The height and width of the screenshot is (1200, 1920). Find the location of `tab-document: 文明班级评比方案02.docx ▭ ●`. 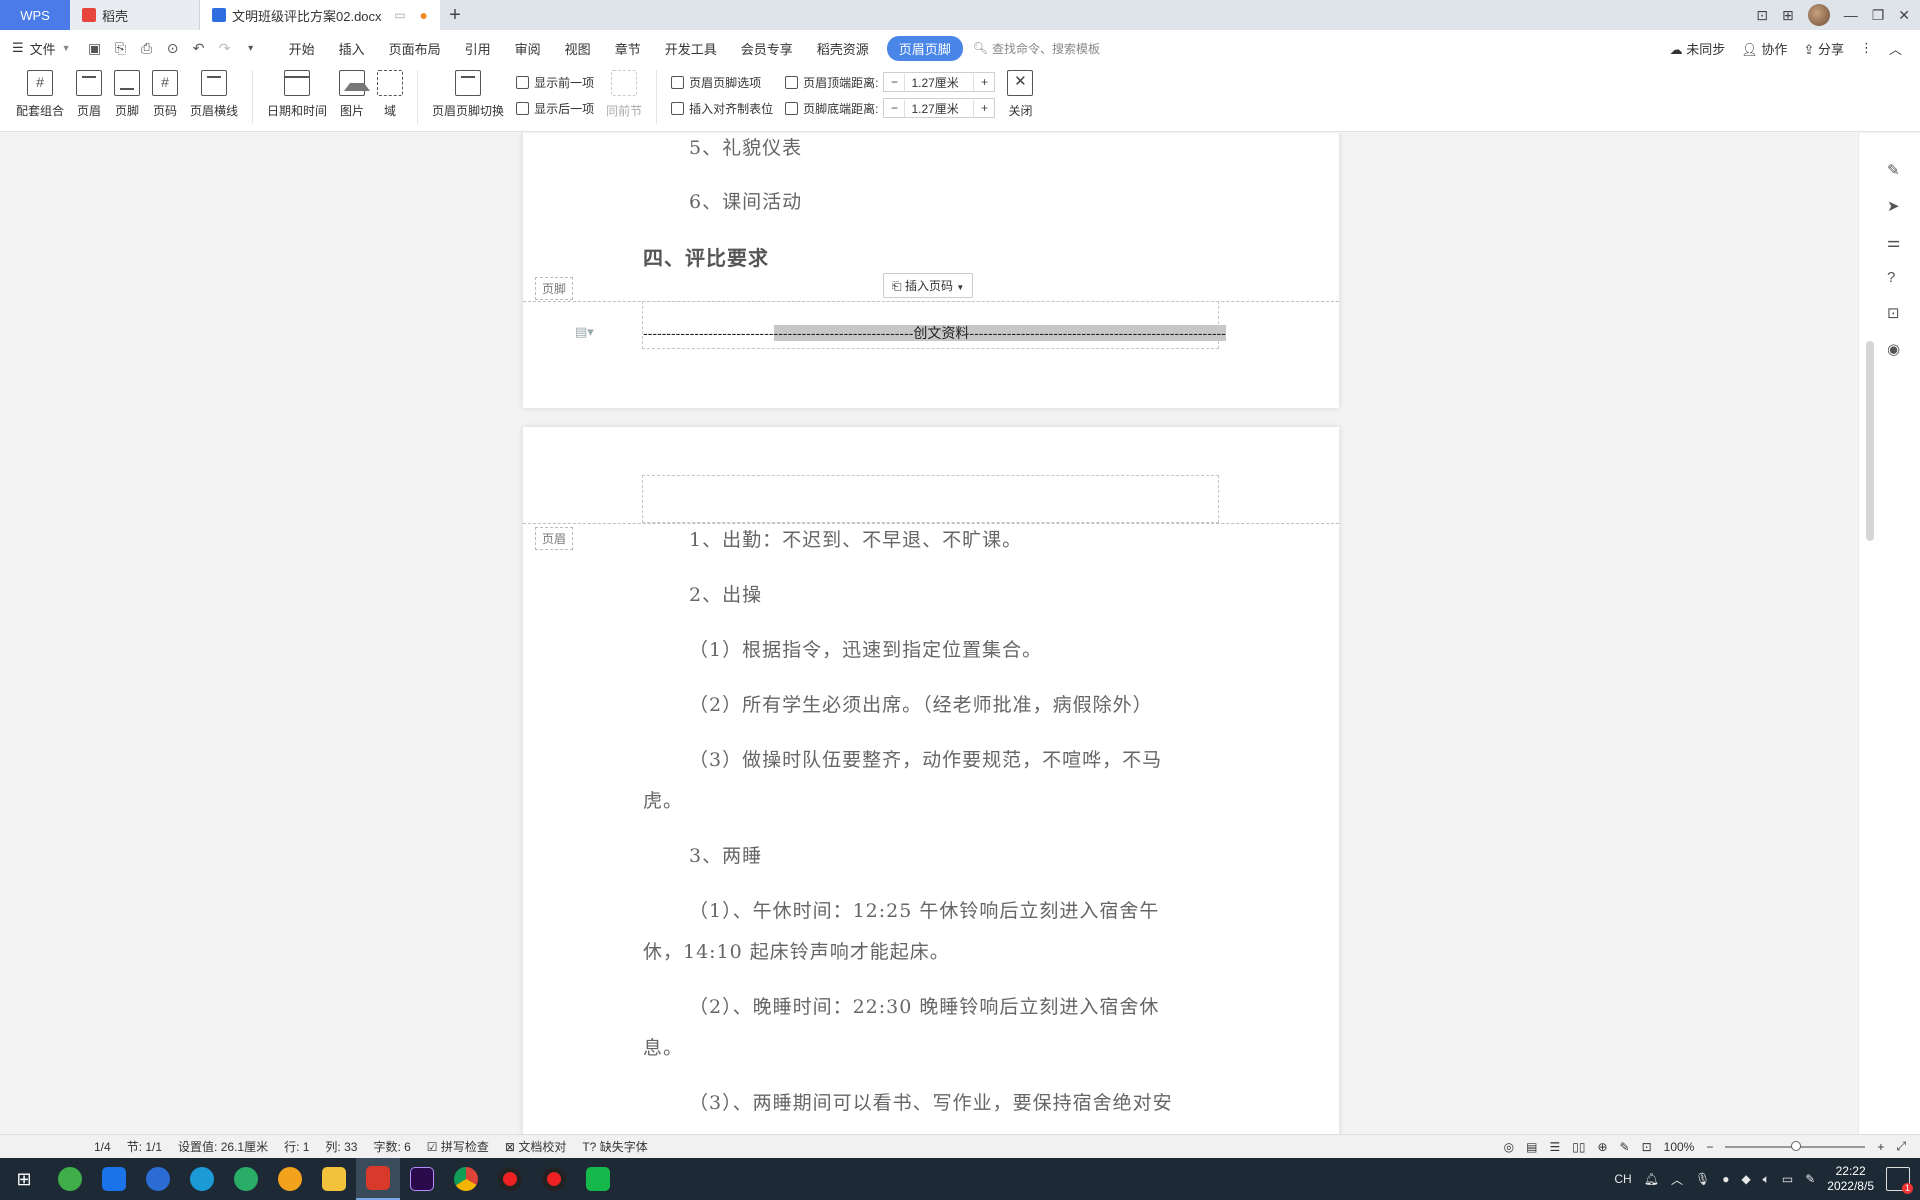

tab-document: 文明班级评比方案02.docx ▭ ● is located at coordinates (320, 15).